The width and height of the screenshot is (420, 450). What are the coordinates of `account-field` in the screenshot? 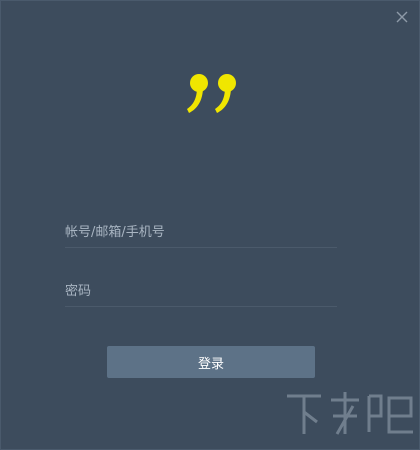 It's located at (201, 232).